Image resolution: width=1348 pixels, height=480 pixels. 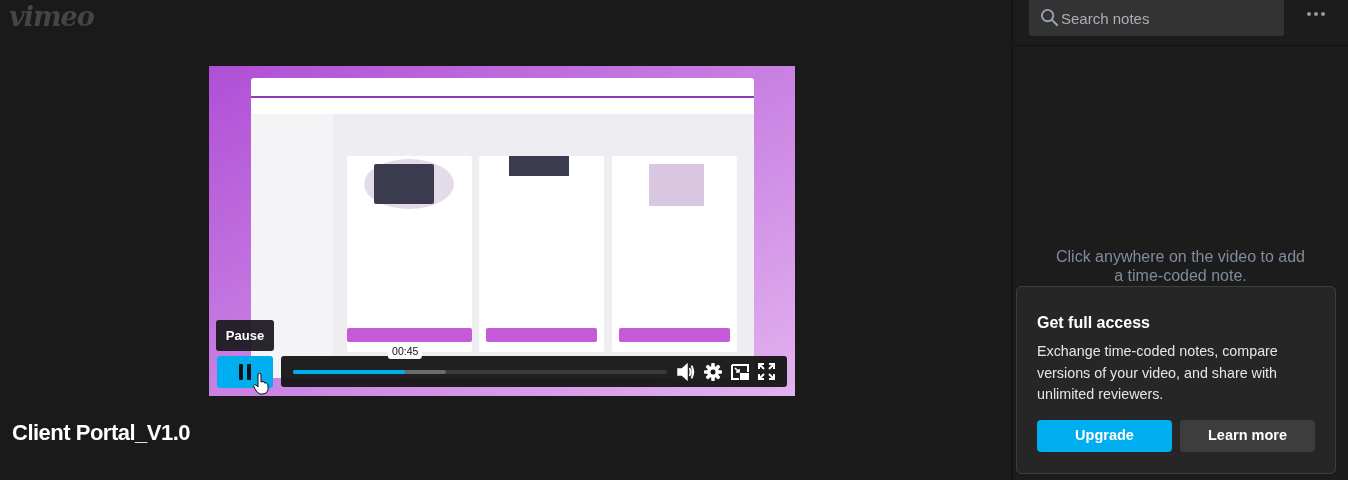 I want to click on volume-icon, so click(x=686, y=371).